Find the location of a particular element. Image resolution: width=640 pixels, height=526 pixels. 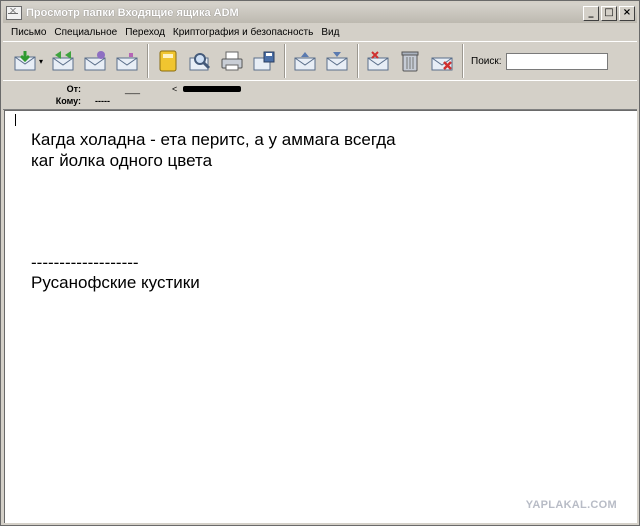

trash-button is located at coordinates (410, 61).